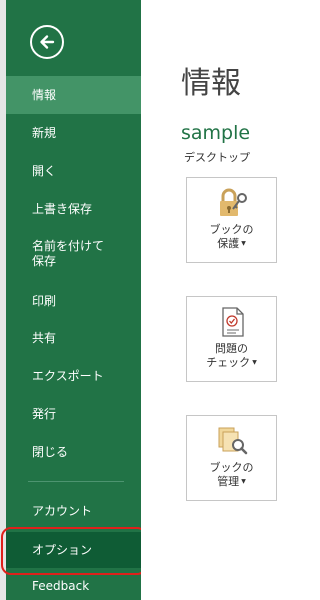  I want to click on arrow-left-icon, so click(47, 42).